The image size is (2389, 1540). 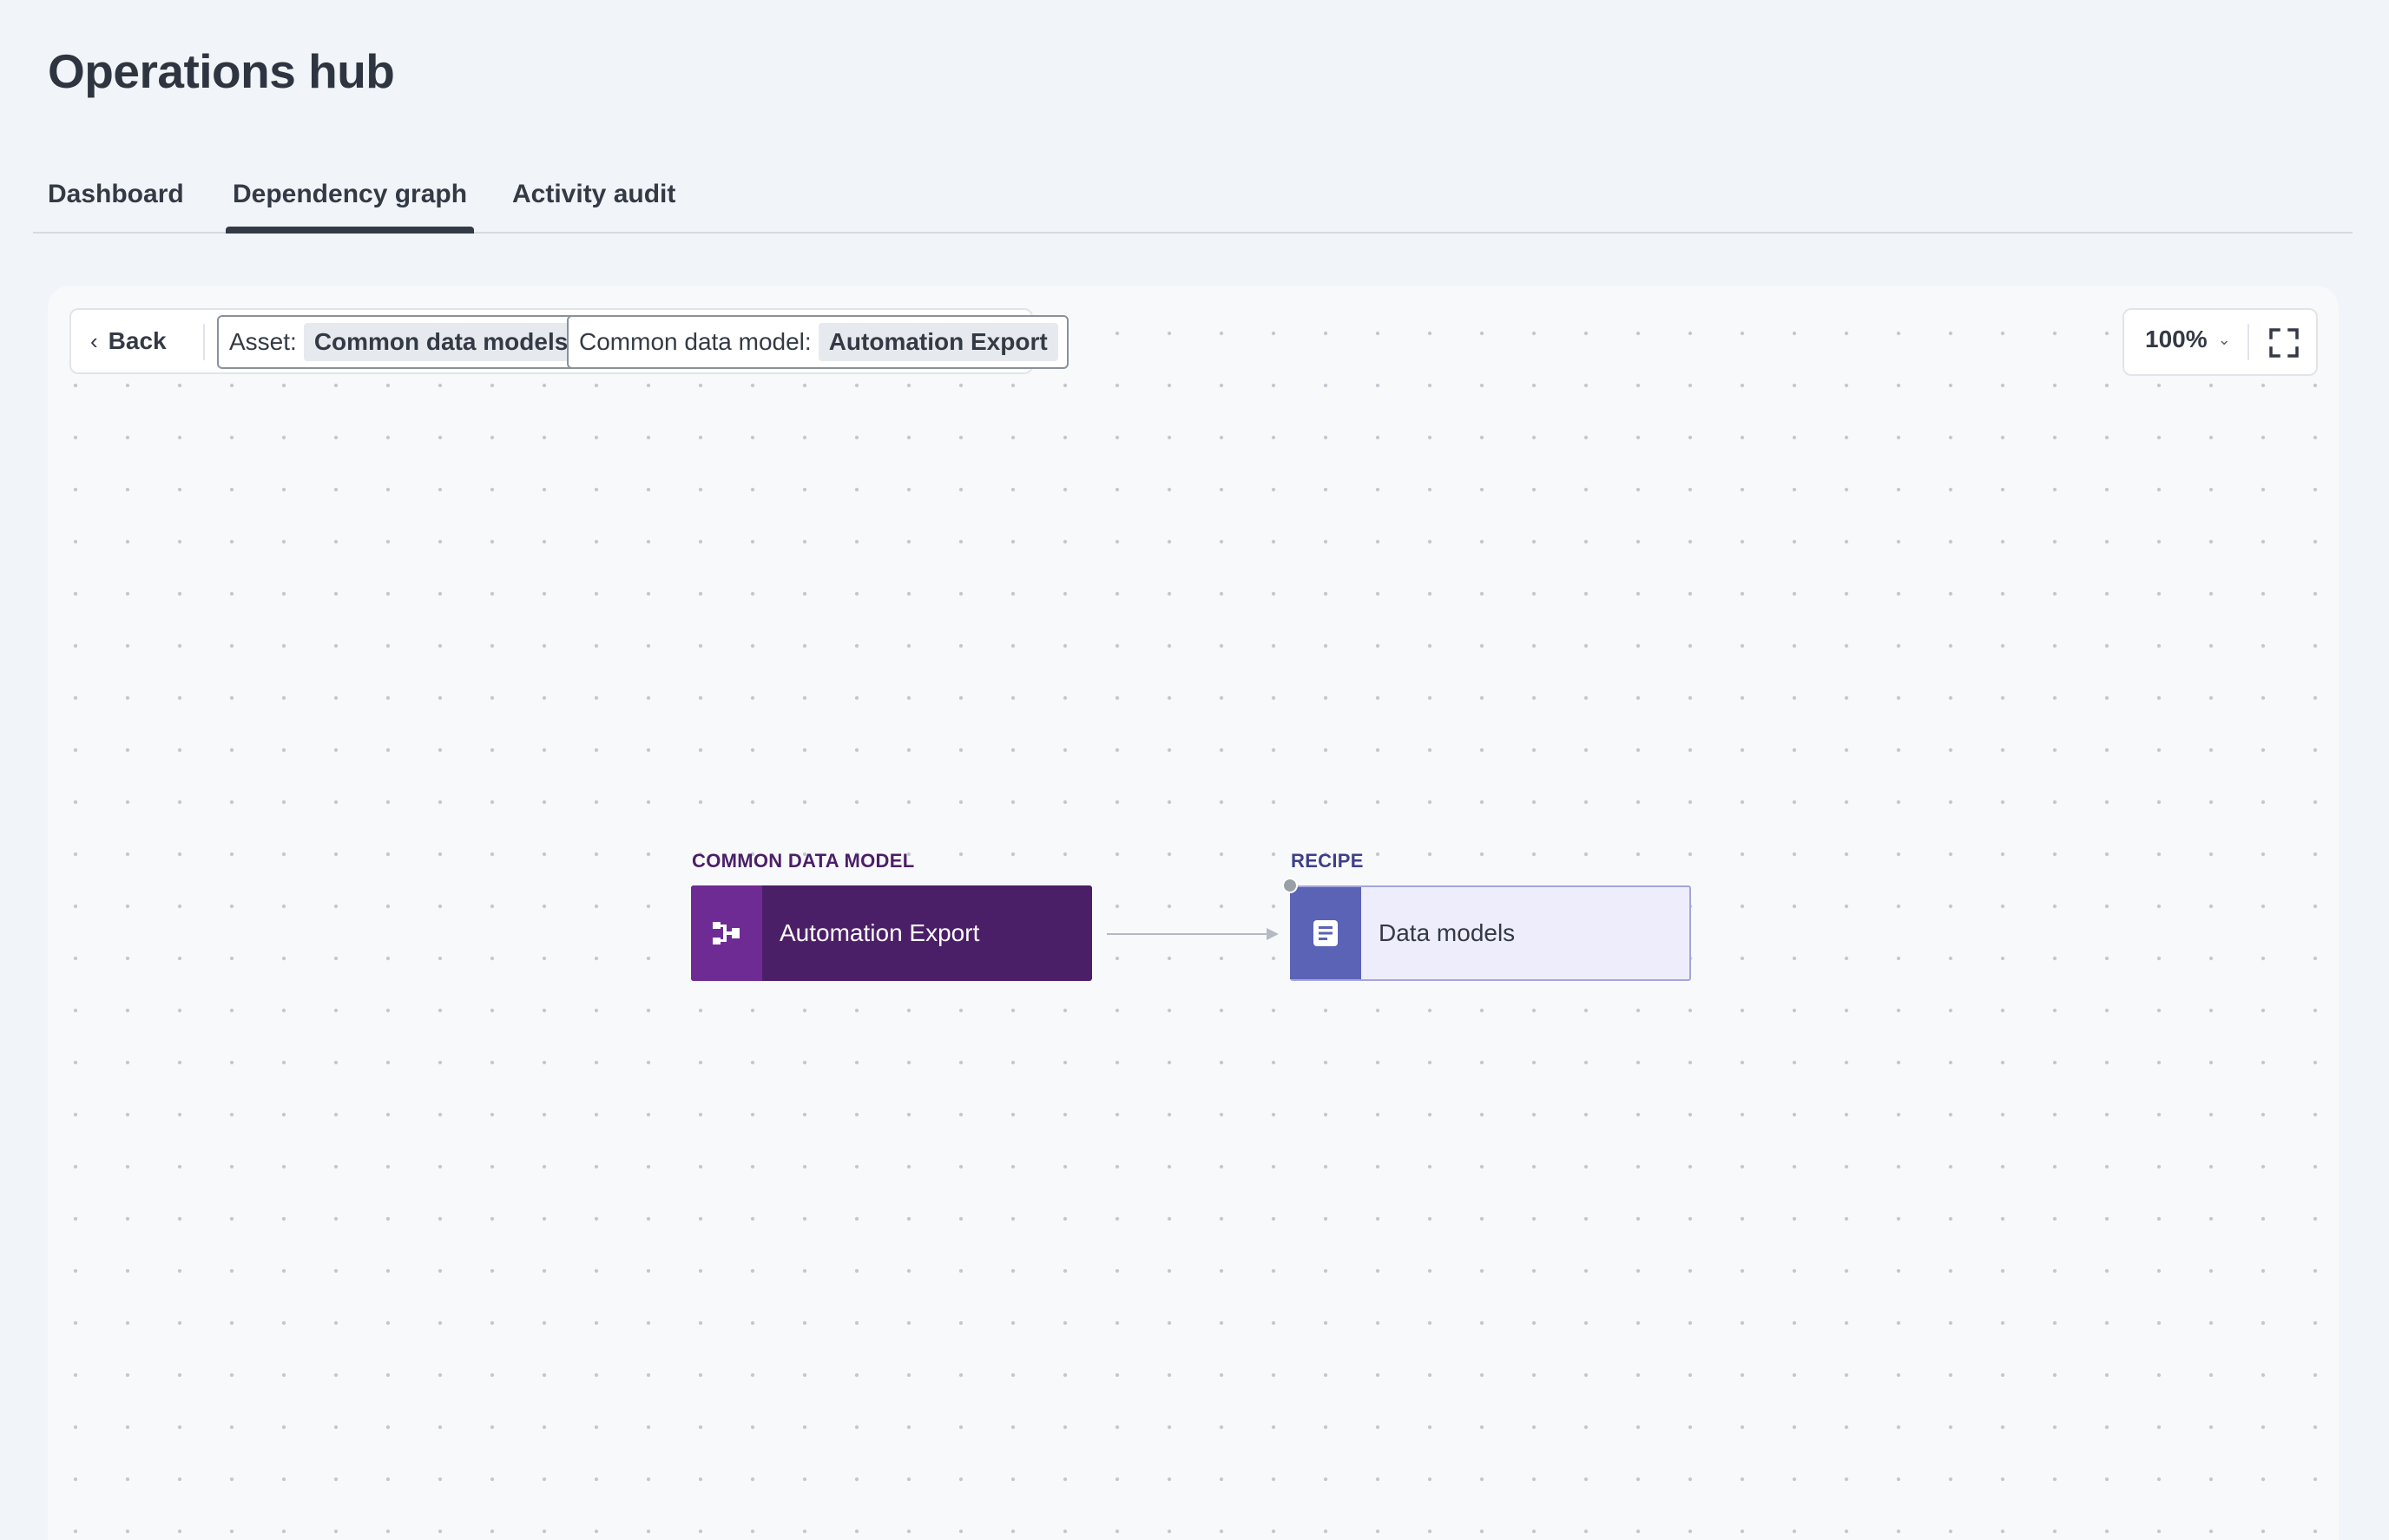 What do you see at coordinates (2224, 339) in the screenshot?
I see `chevron-down-icon: ⌄` at bounding box center [2224, 339].